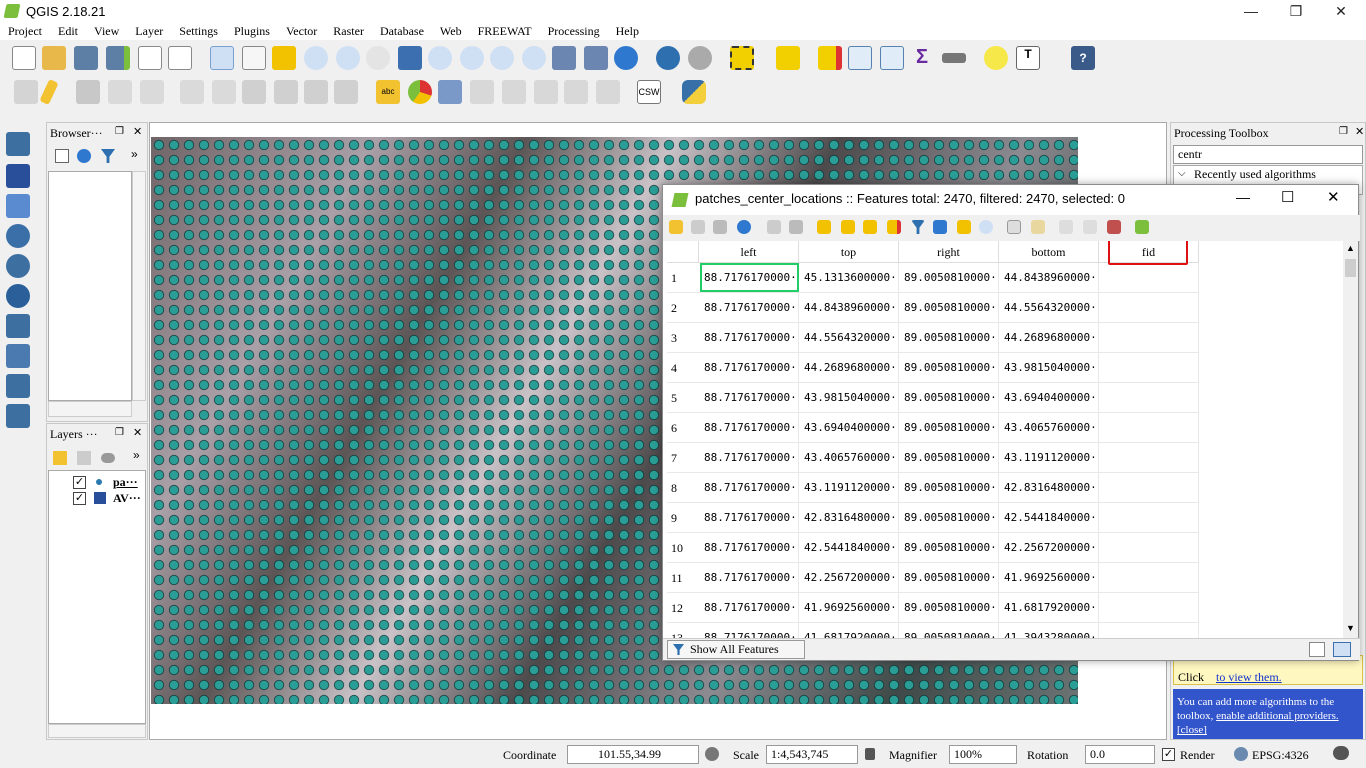 The height and width of the screenshot is (768, 1366). What do you see at coordinates (316, 92) in the screenshot?
I see `copy-features-icon` at bounding box center [316, 92].